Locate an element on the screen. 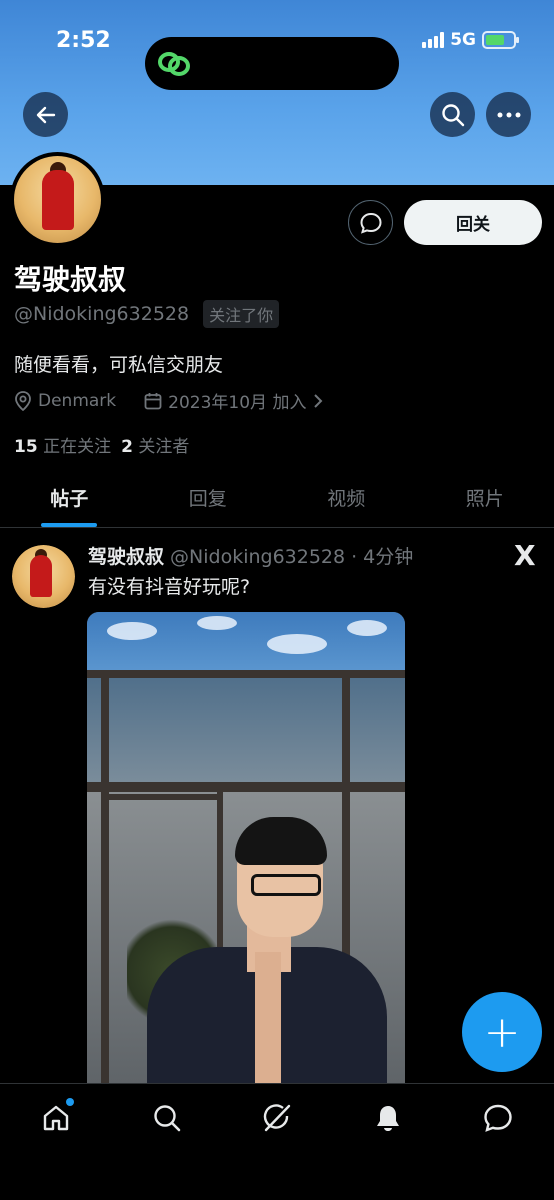 This screenshot has height=1200, width=554. more-icon is located at coordinates (508, 114).